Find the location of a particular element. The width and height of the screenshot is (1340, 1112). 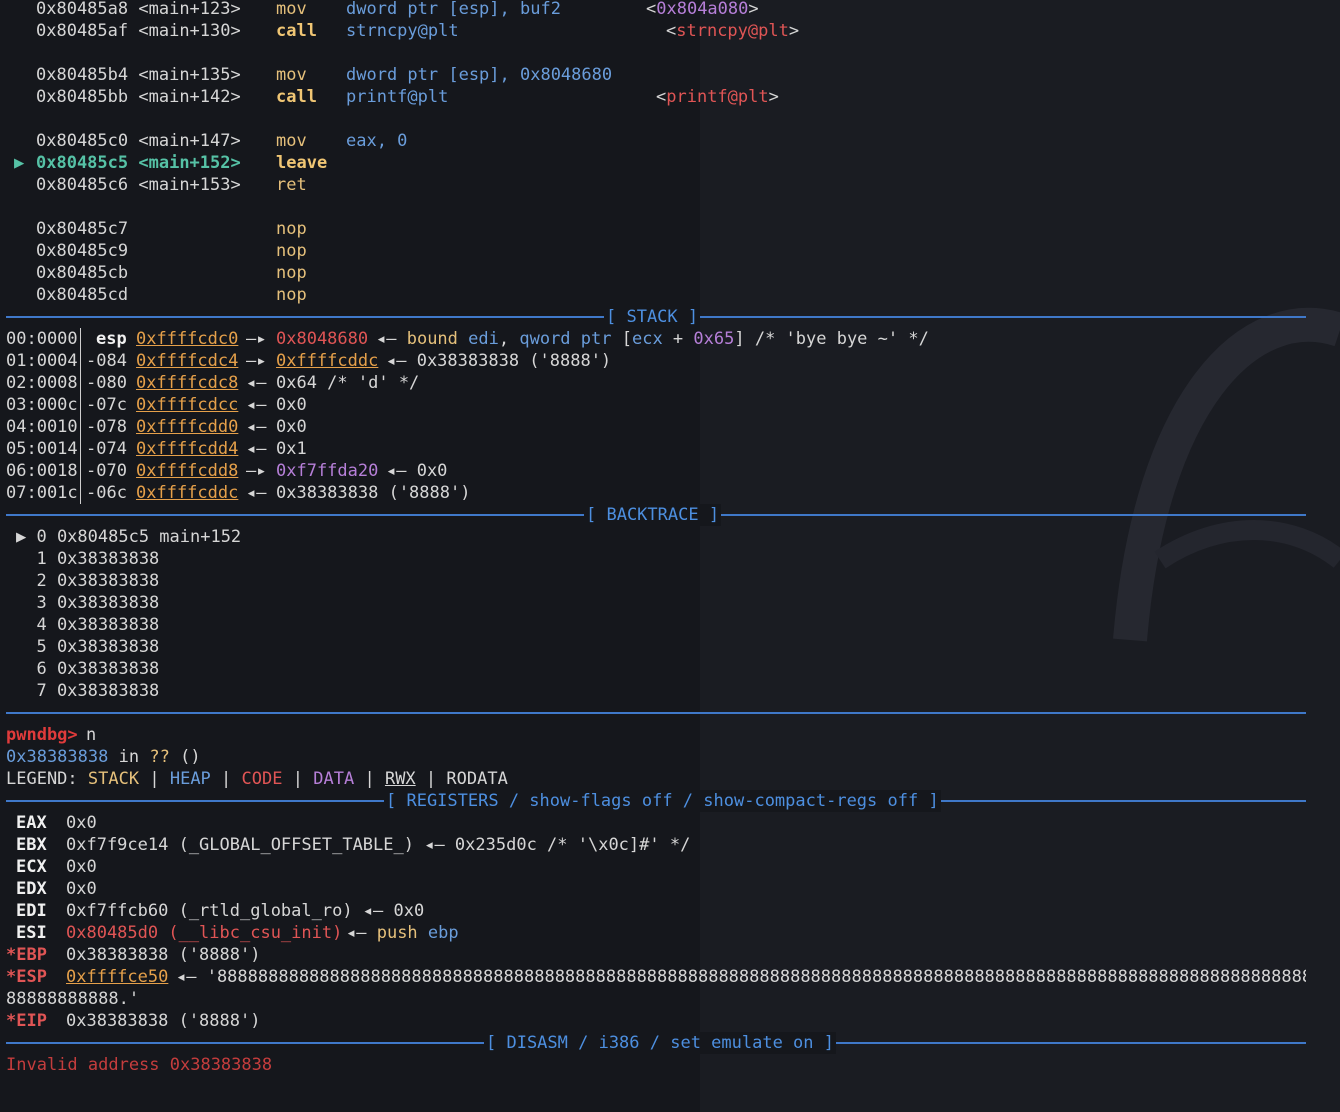

backtrace-frame: 1 0x38383838 is located at coordinates (88, 559).